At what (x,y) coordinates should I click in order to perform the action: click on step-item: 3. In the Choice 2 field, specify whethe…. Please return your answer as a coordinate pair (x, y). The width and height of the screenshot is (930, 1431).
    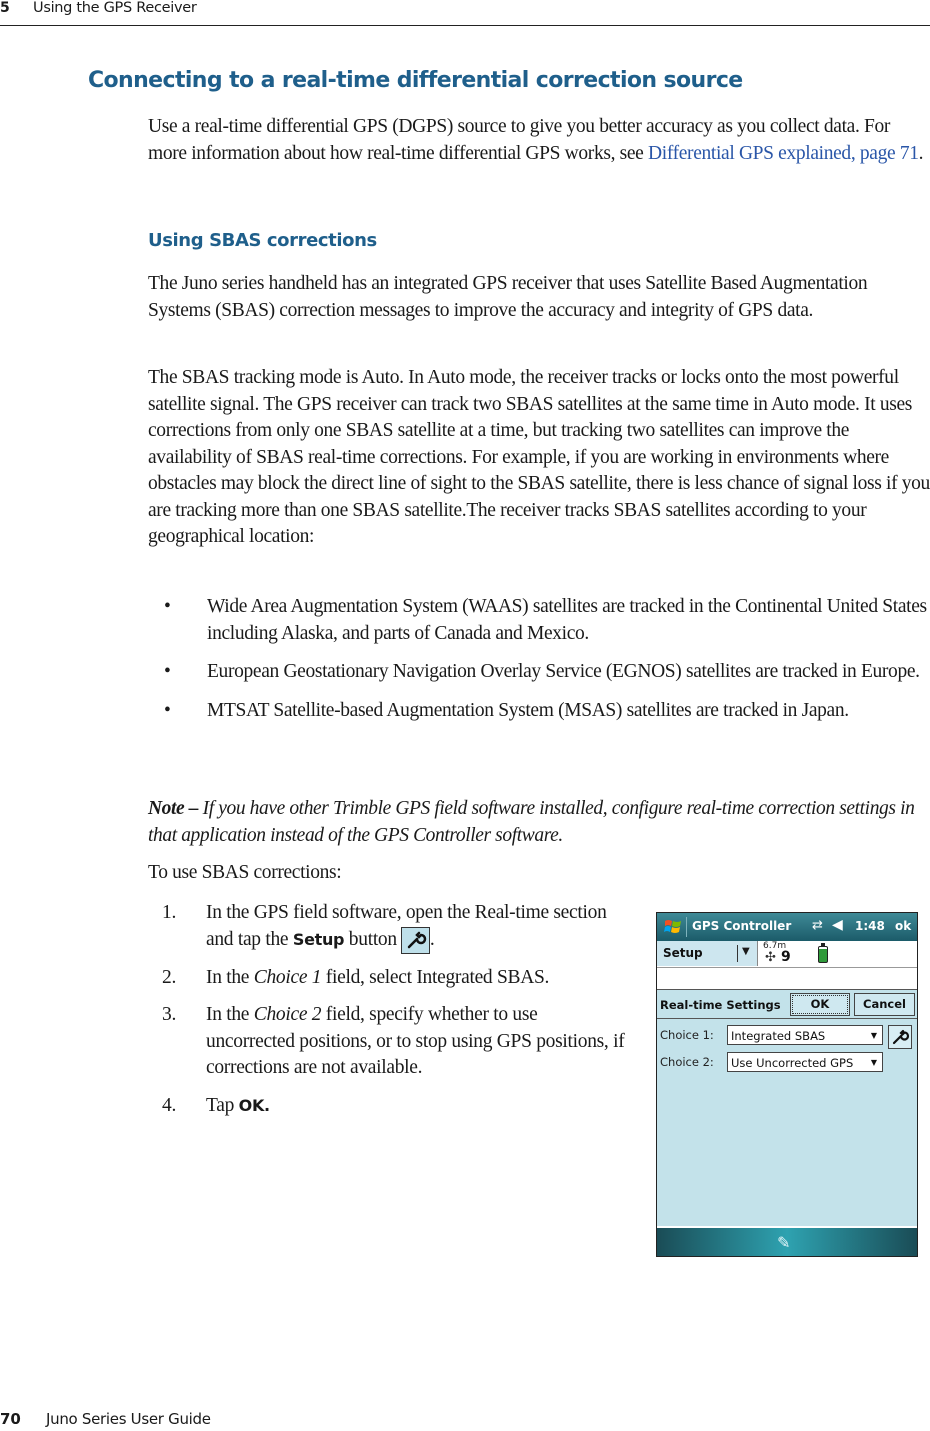
    Looking at the image, I should click on (388, 1042).